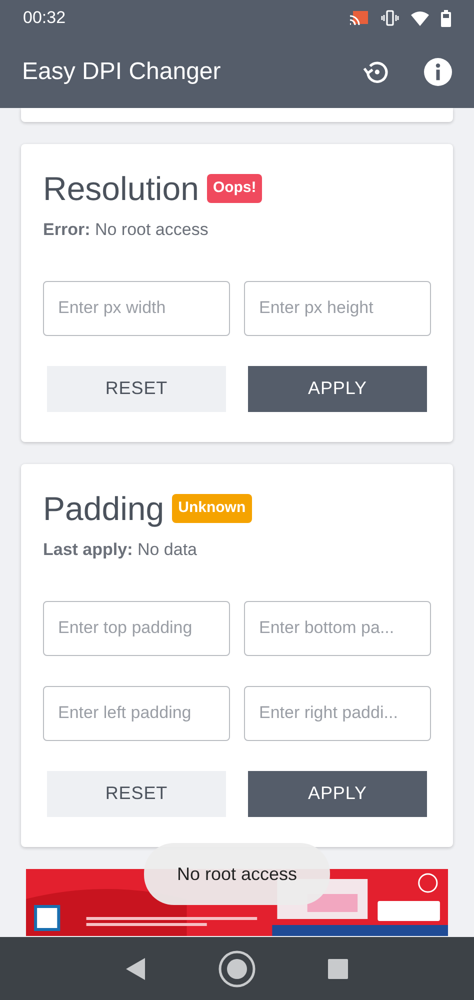 The height and width of the screenshot is (1000, 474). I want to click on info-icon, so click(438, 72).